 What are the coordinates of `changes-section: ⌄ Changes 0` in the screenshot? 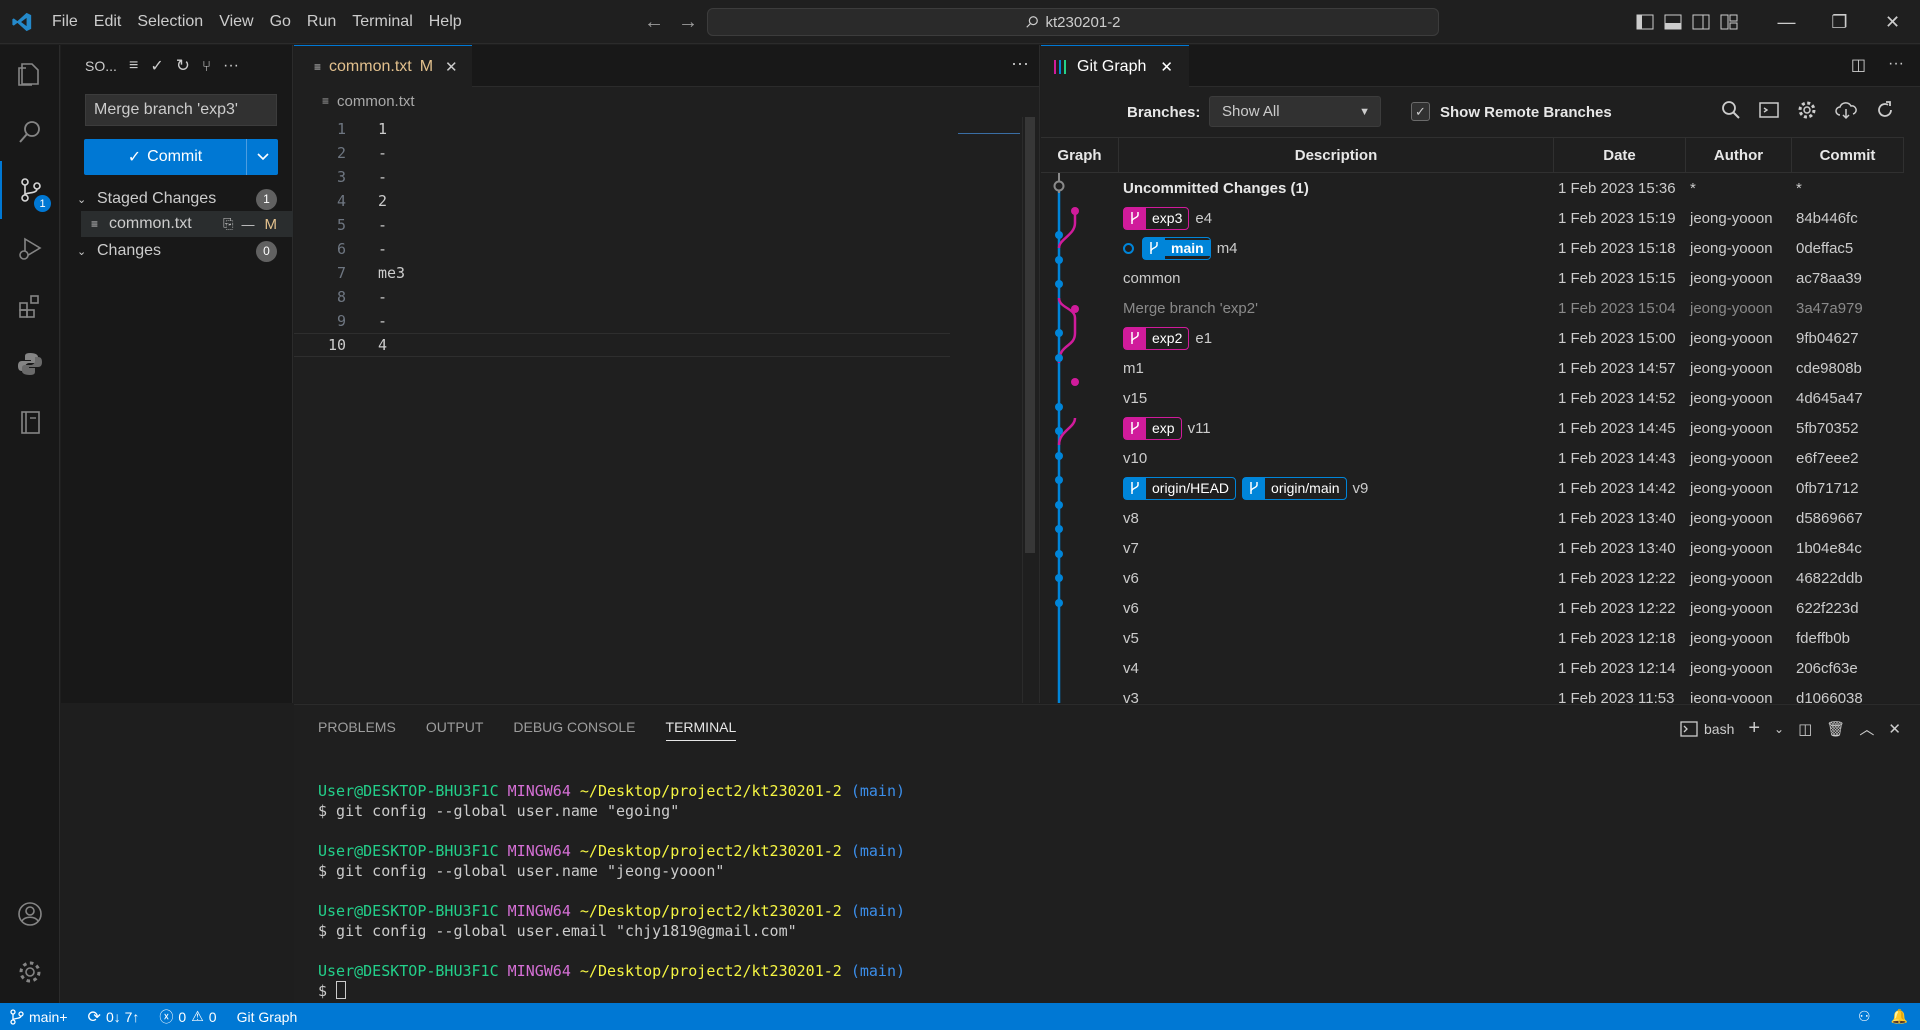 It's located at (177, 251).